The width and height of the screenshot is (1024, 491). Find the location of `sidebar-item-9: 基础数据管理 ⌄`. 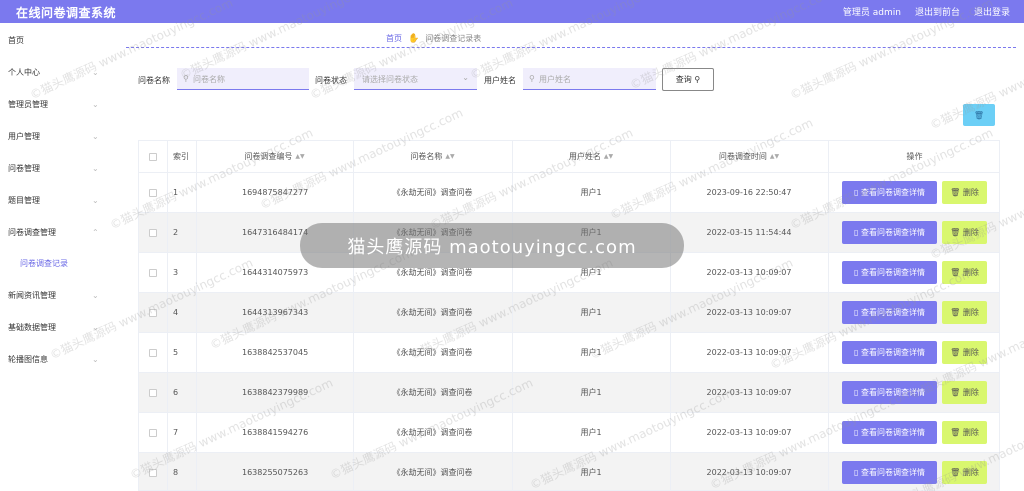

sidebar-item-9: 基础数据管理 ⌄ is located at coordinates (56, 328).